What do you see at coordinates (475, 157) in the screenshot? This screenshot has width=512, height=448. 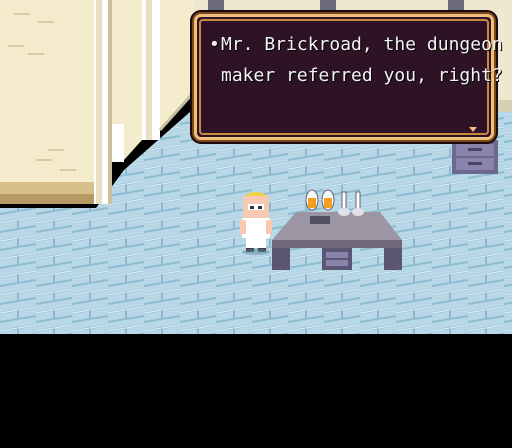 I see `cabinet` at bounding box center [475, 157].